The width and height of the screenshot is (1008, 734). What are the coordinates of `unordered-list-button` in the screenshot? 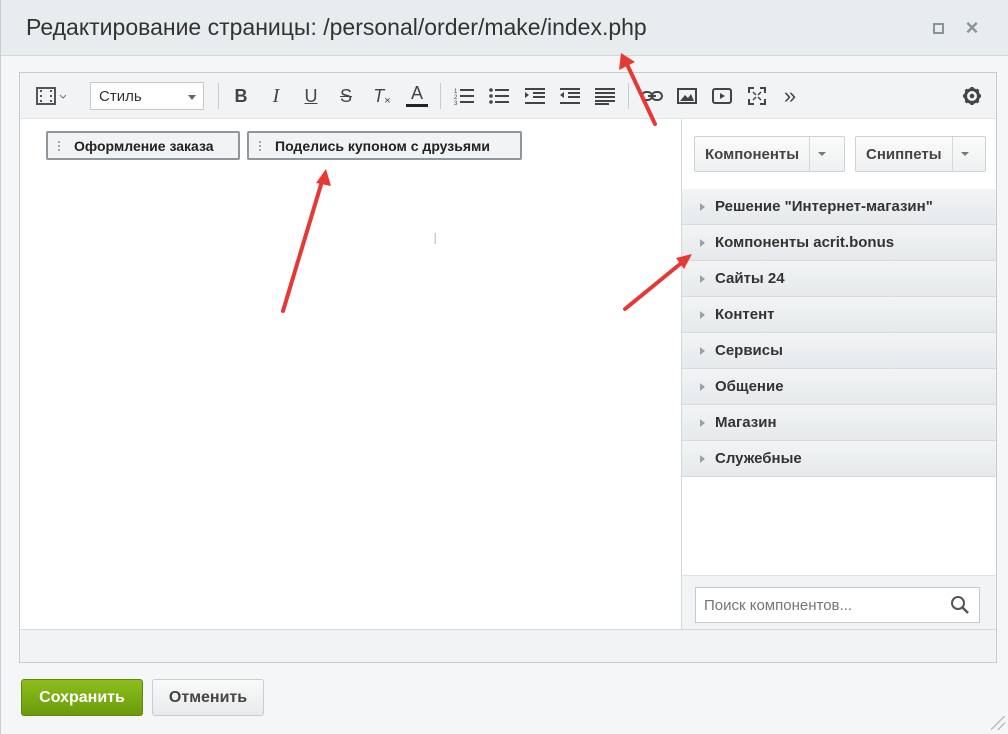 It's located at (499, 96).